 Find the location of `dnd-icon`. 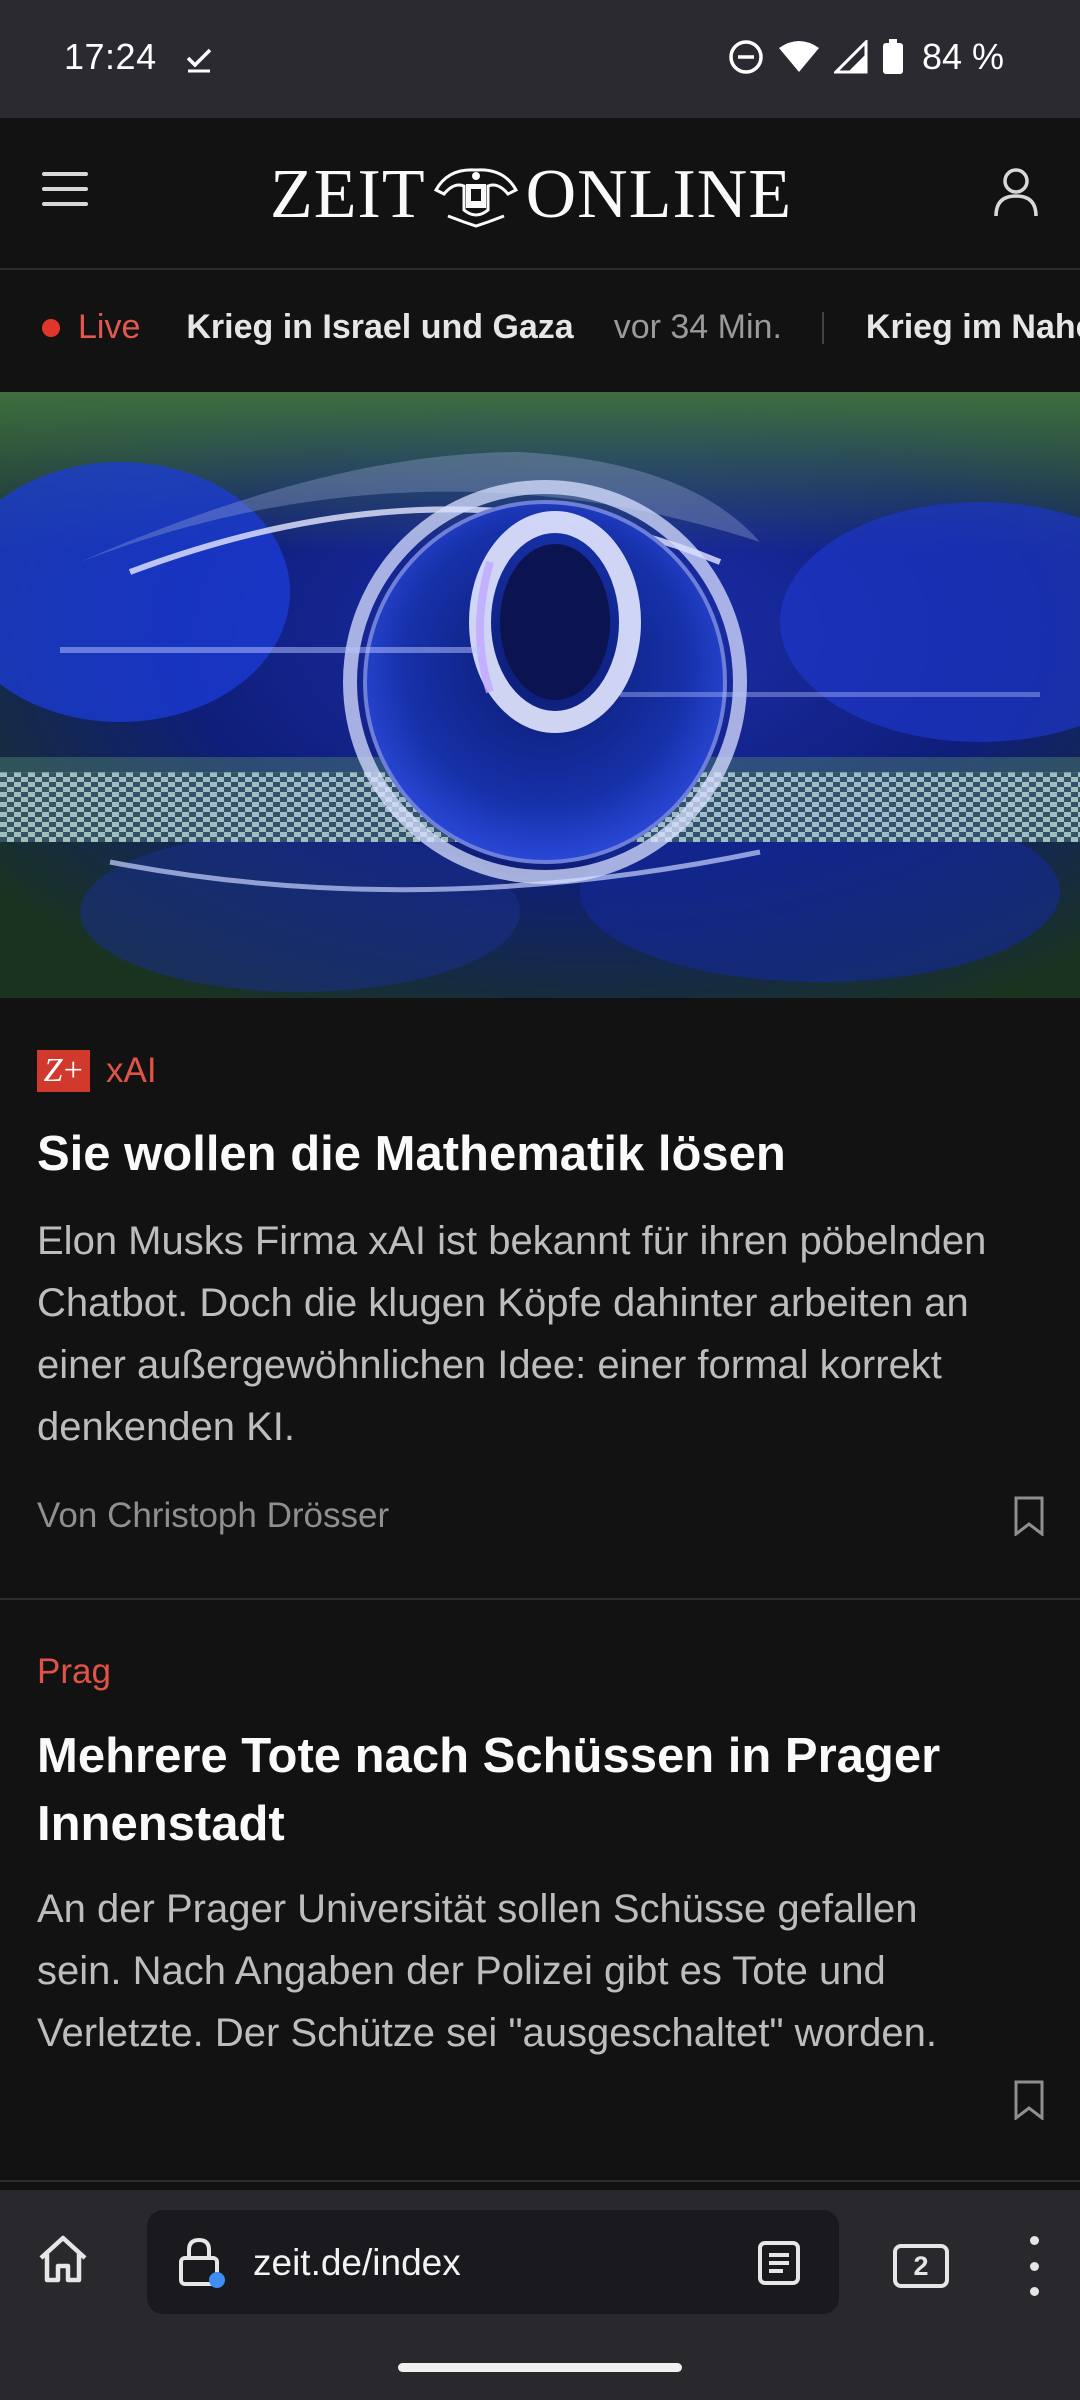

dnd-icon is located at coordinates (746, 57).